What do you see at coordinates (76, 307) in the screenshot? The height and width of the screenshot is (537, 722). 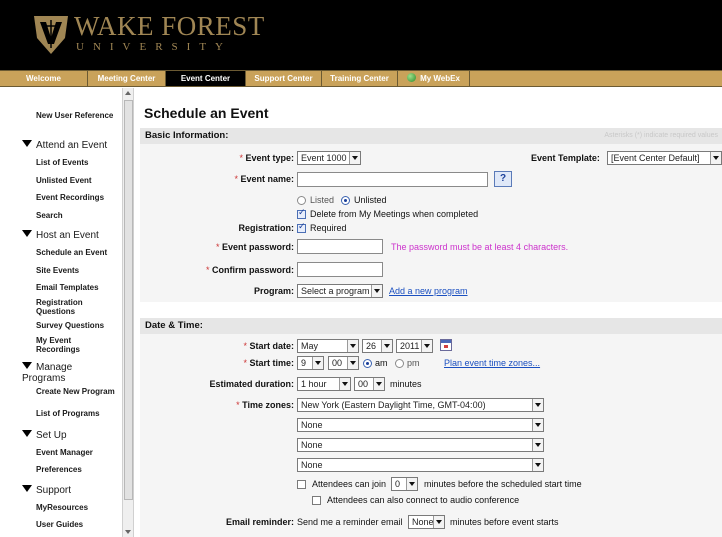 I see `sidebar-item-registration-questions: Registration Questions` at bounding box center [76, 307].